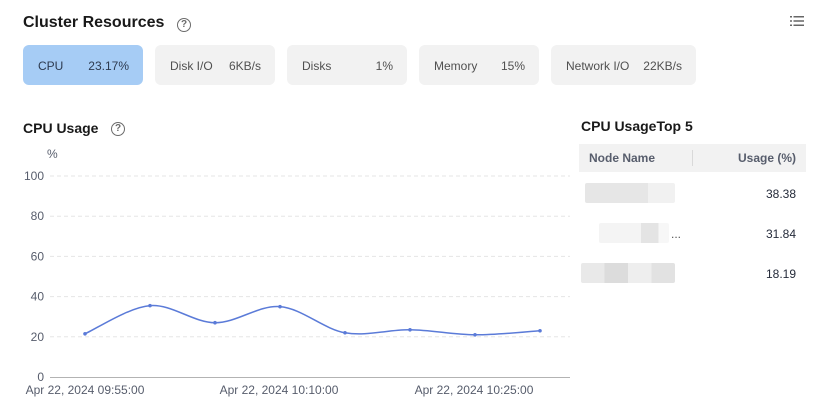 The width and height of the screenshot is (823, 411). Describe the element at coordinates (797, 21) in the screenshot. I see `list-icon` at that location.